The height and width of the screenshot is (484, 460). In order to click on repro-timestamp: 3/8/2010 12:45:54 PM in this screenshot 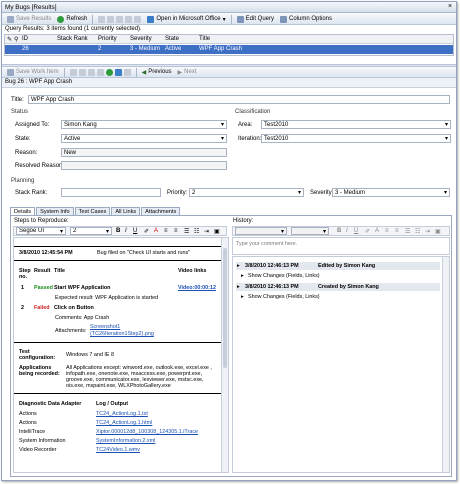, I will do `click(46, 253)`.